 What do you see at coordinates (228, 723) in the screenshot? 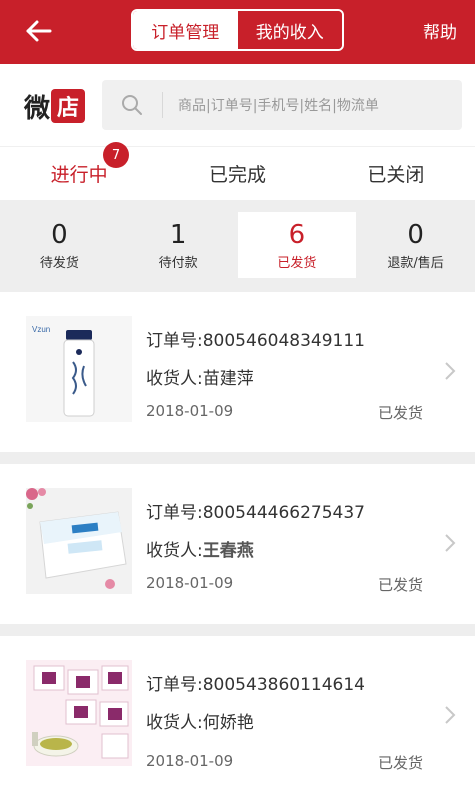
I see `receiver-name: 何娇艳` at bounding box center [228, 723].